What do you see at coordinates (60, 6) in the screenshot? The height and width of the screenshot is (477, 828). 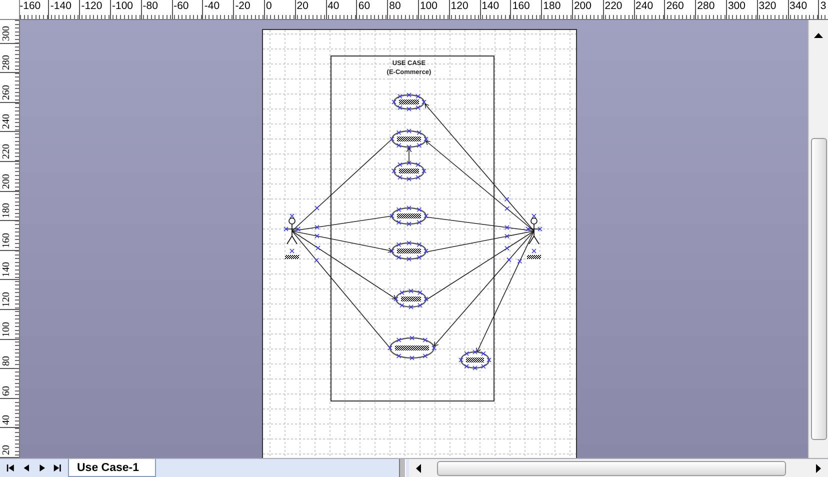 I see `ruler-label: -140` at bounding box center [60, 6].